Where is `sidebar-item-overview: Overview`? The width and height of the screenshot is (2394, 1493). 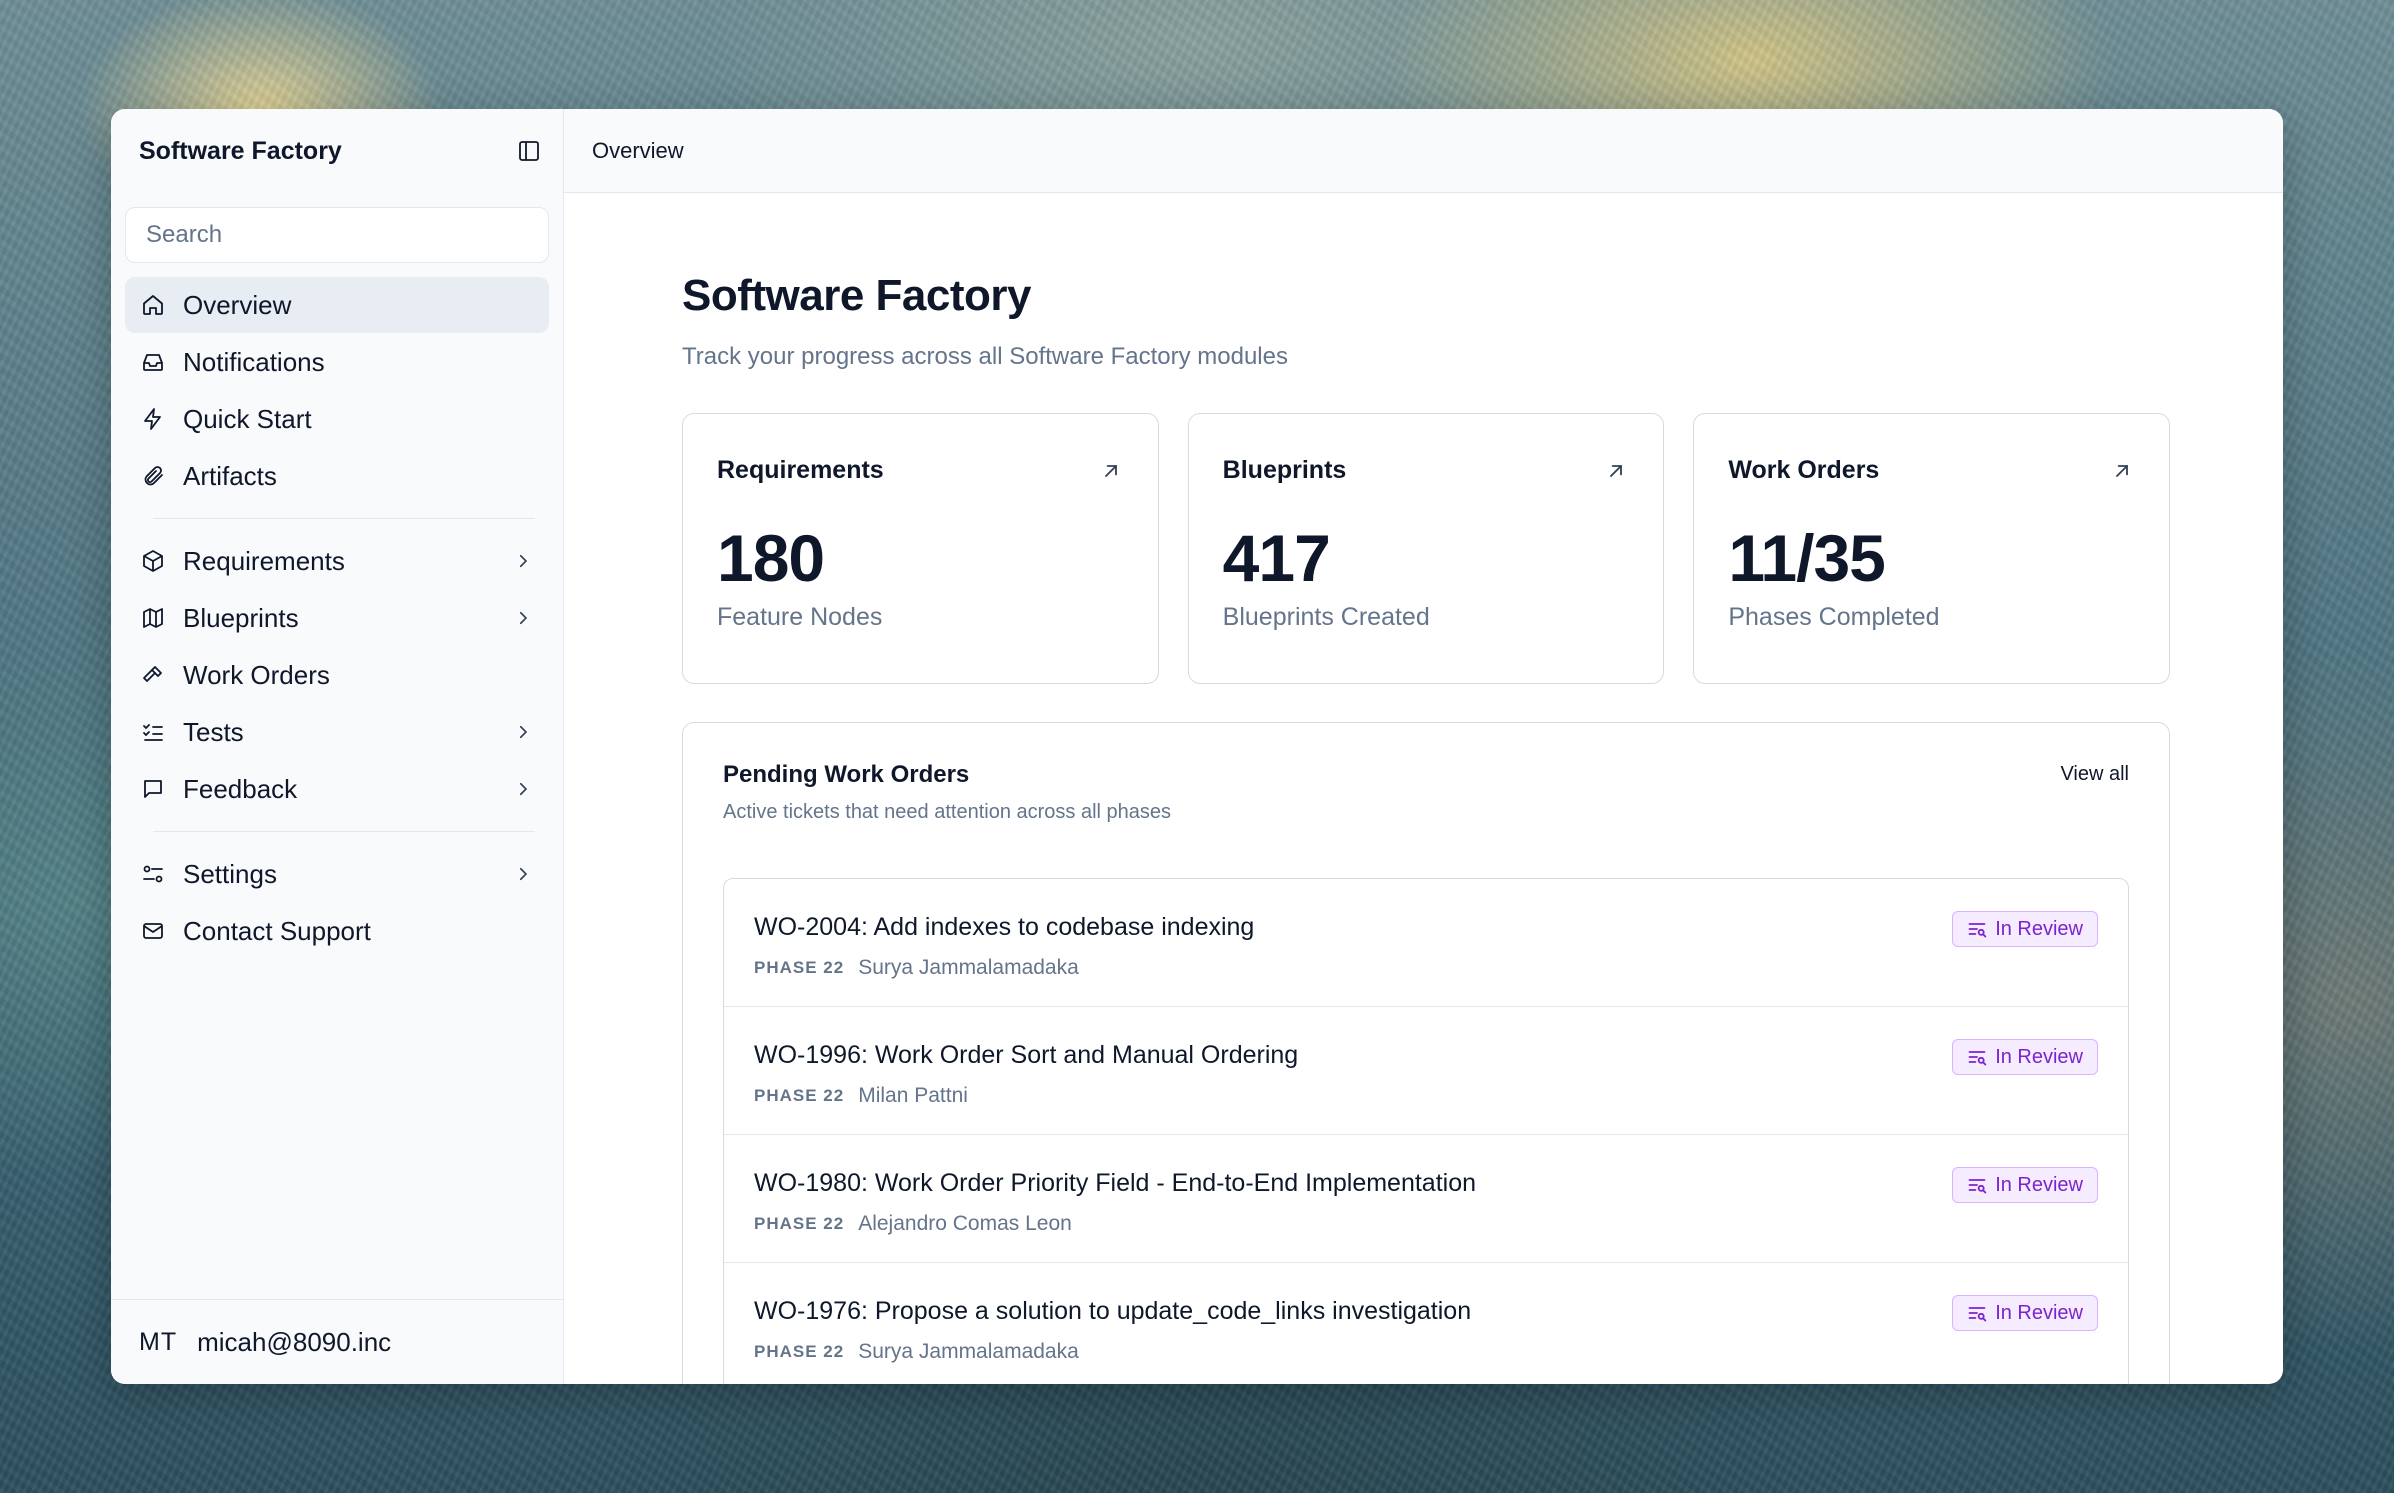
sidebar-item-overview: Overview is located at coordinates (337, 305).